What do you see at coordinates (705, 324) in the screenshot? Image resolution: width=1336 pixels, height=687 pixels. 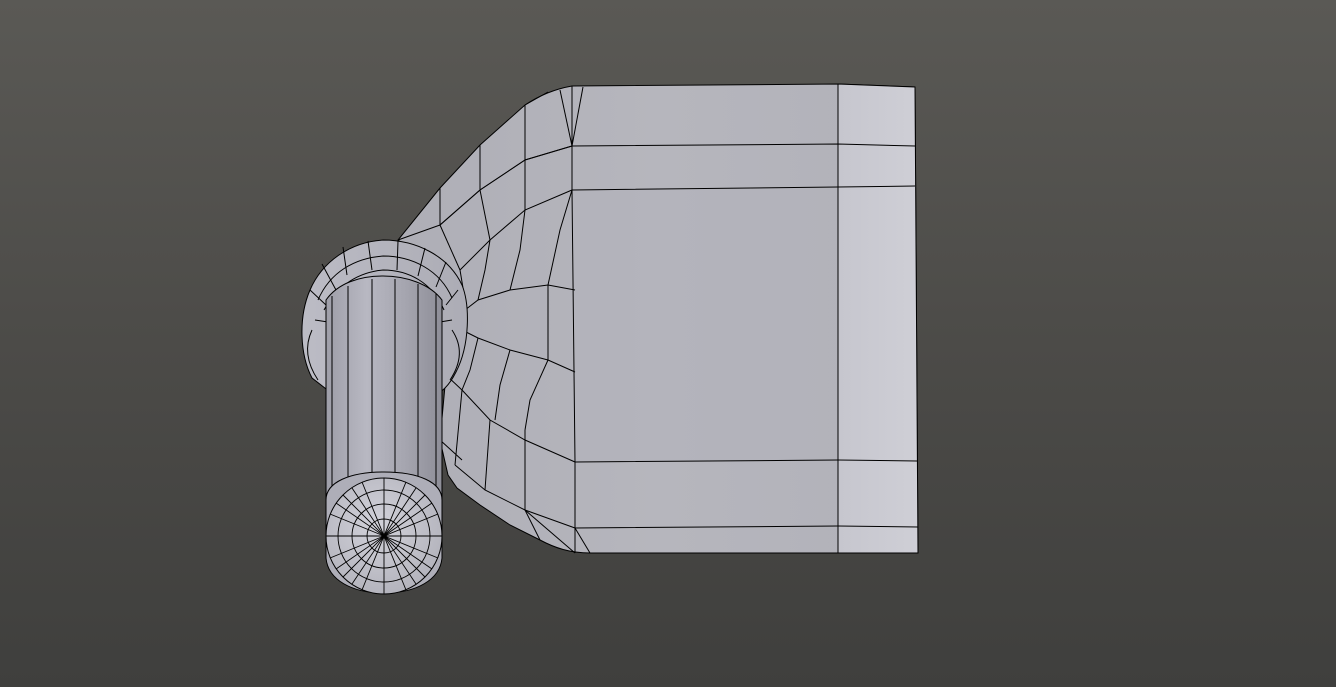 I see `plate-inner-face` at bounding box center [705, 324].